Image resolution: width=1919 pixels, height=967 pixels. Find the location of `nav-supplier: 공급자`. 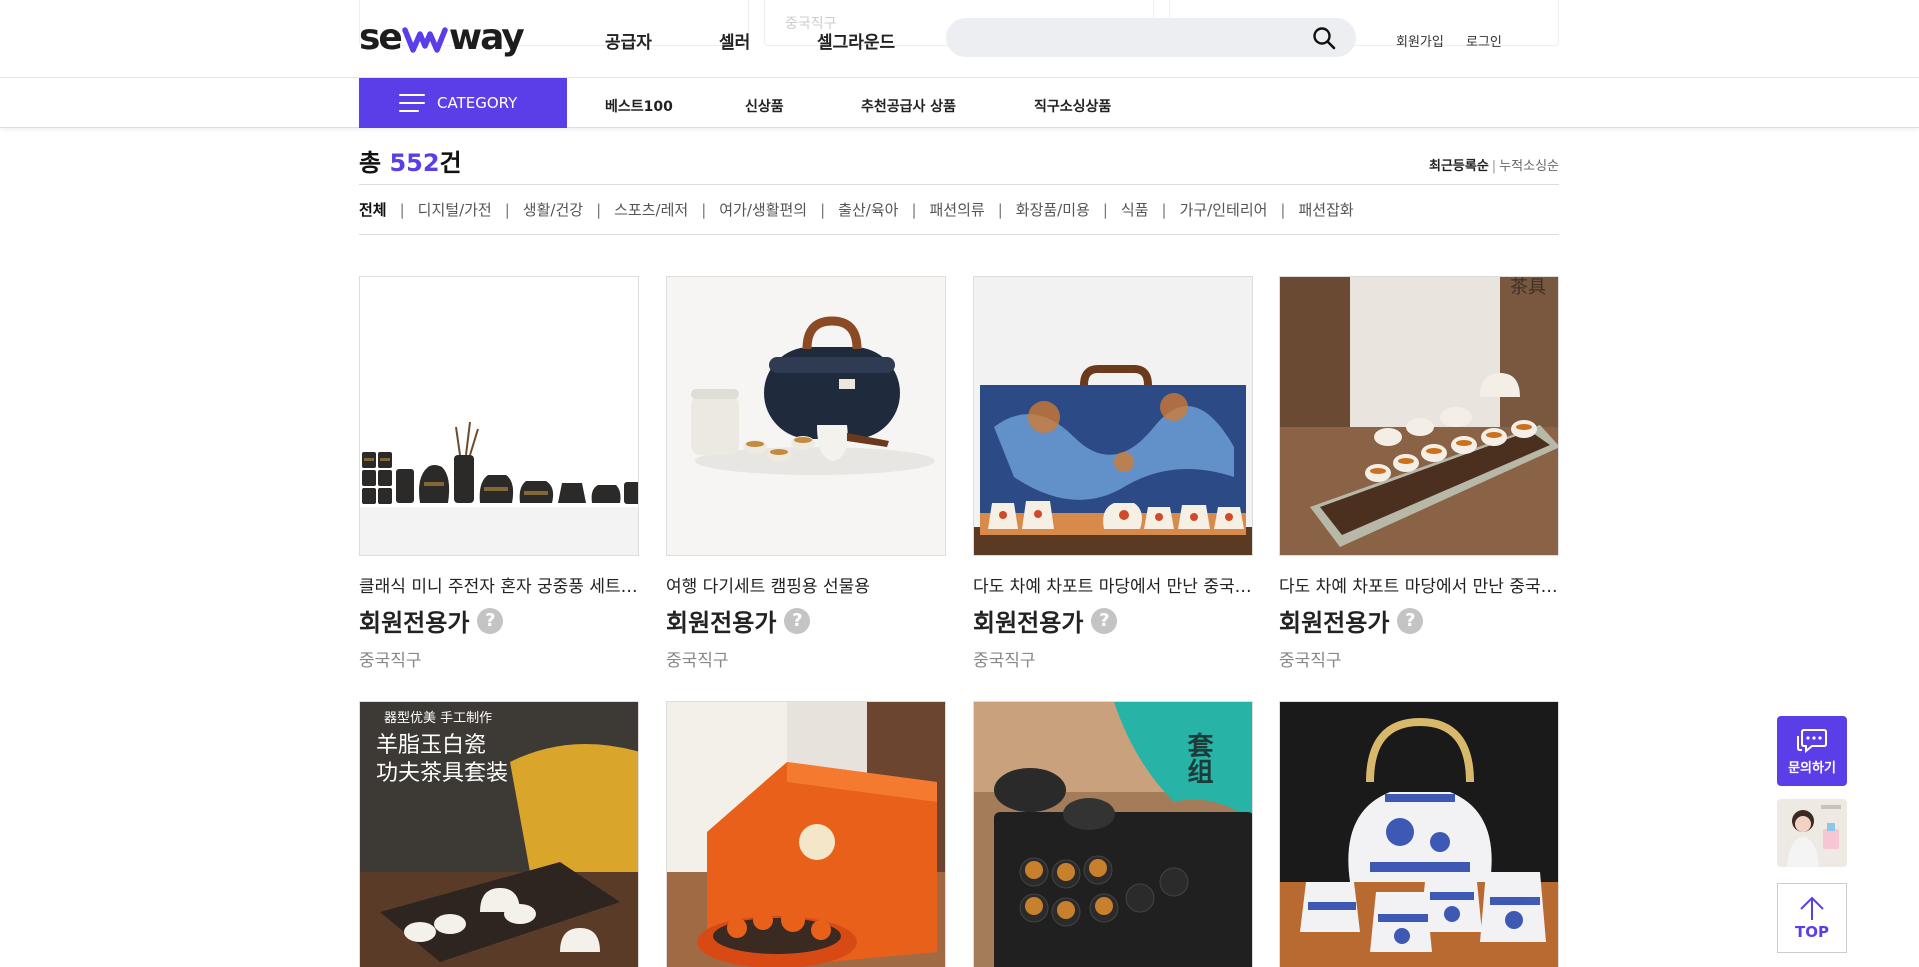

nav-supplier: 공급자 is located at coordinates (628, 40).